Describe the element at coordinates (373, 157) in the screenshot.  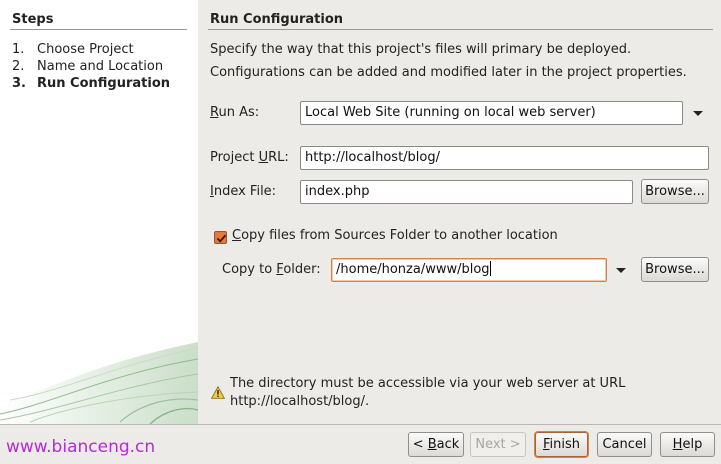
I see `project-url-value: http://localhost/blog/` at that location.